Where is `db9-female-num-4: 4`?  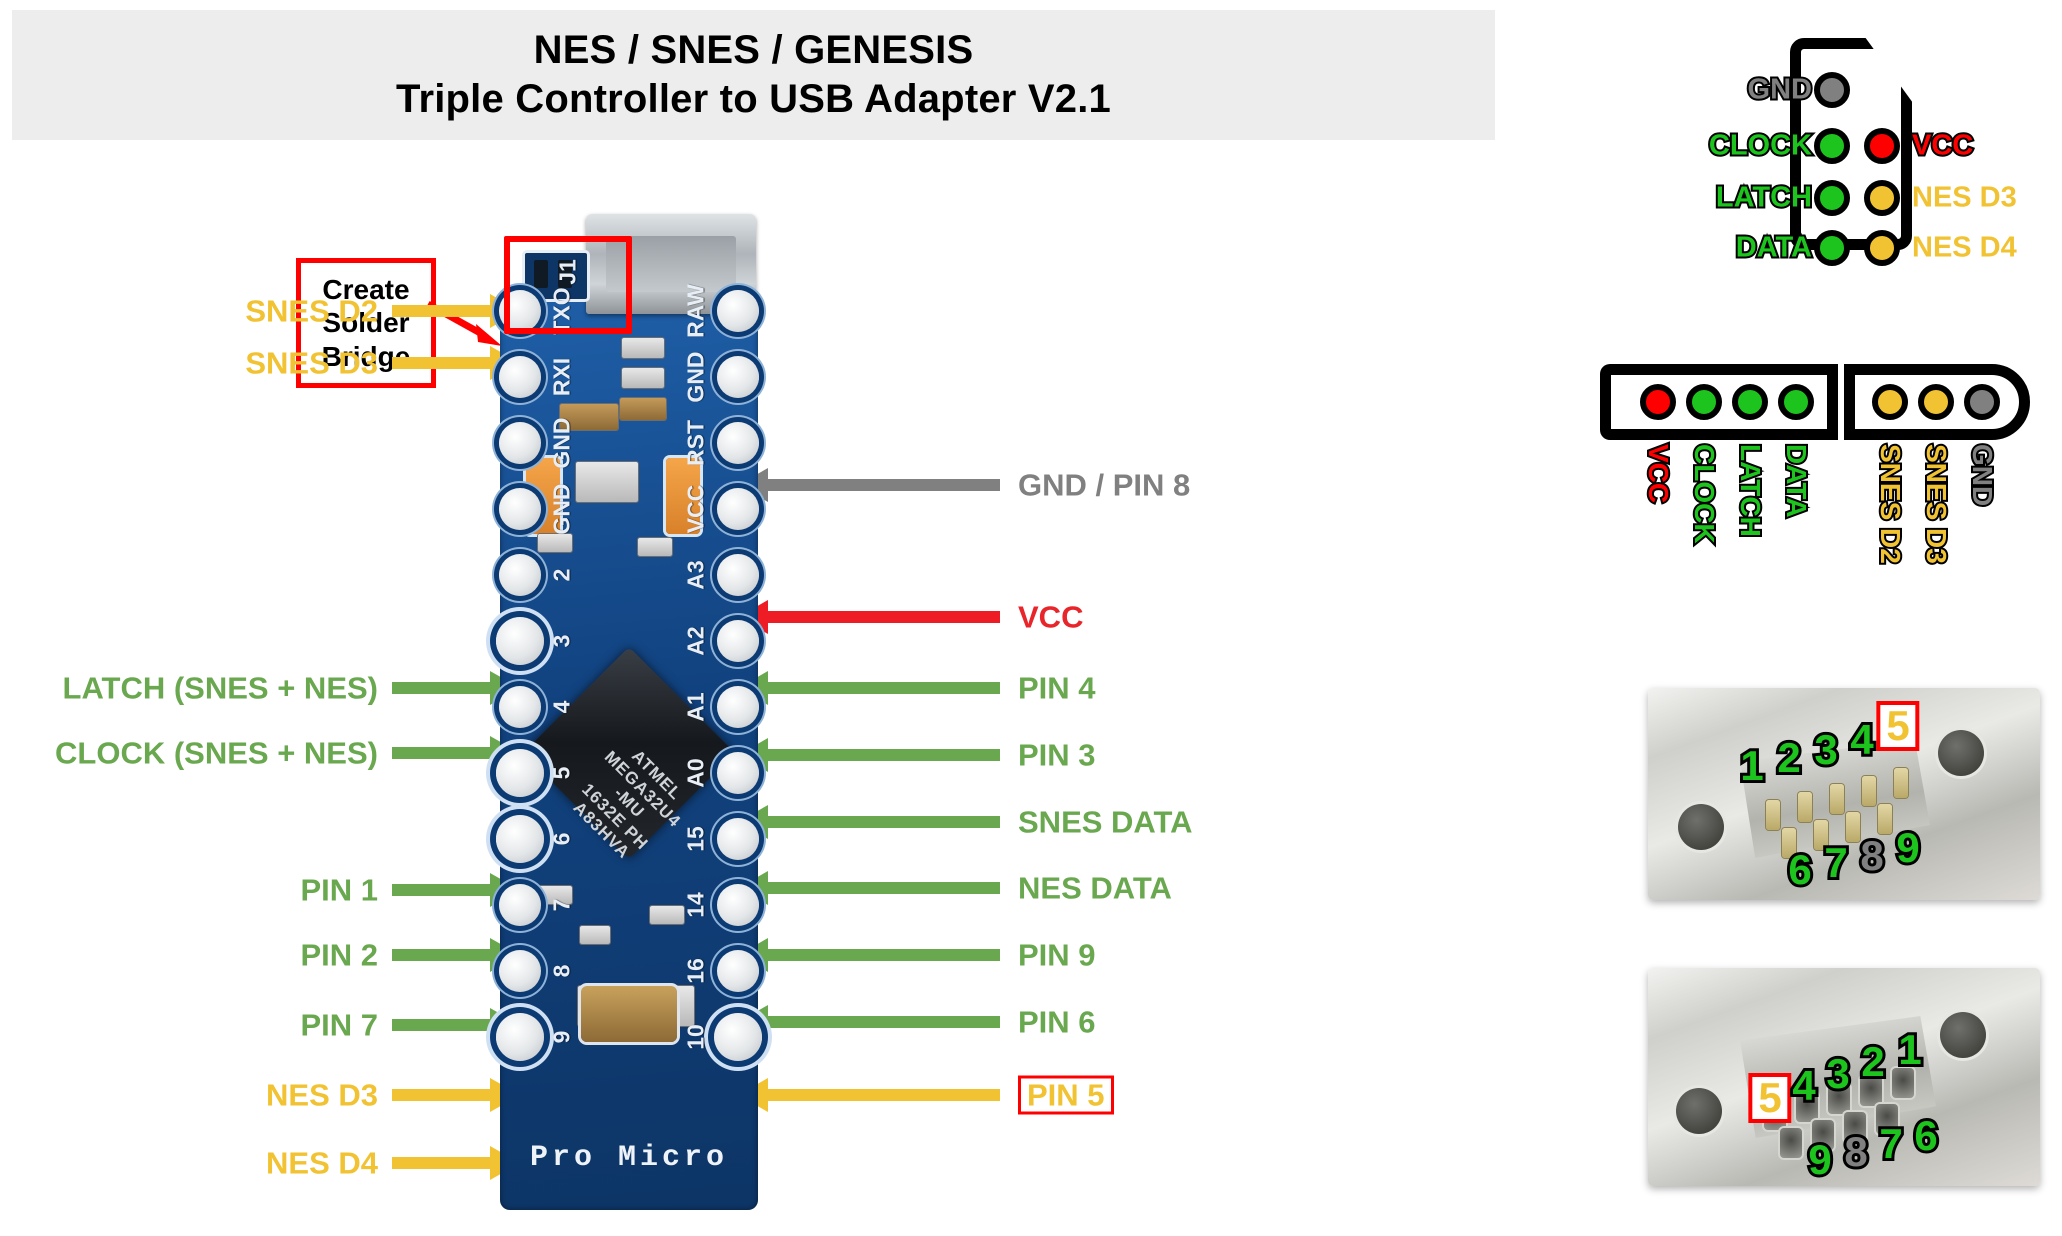
db9-female-num-4: 4 is located at coordinates (1803, 1086).